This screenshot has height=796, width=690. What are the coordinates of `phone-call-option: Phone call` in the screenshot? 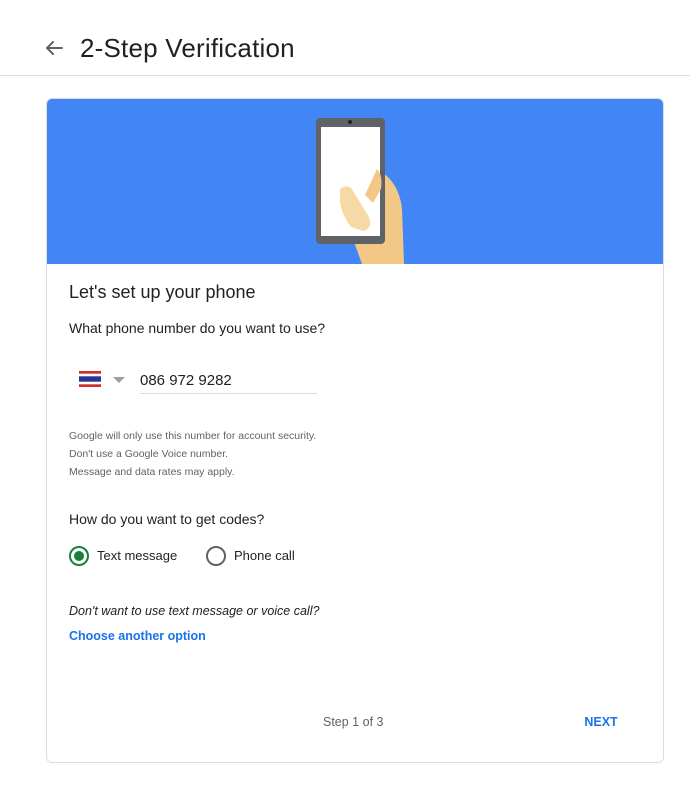 It's located at (261, 556).